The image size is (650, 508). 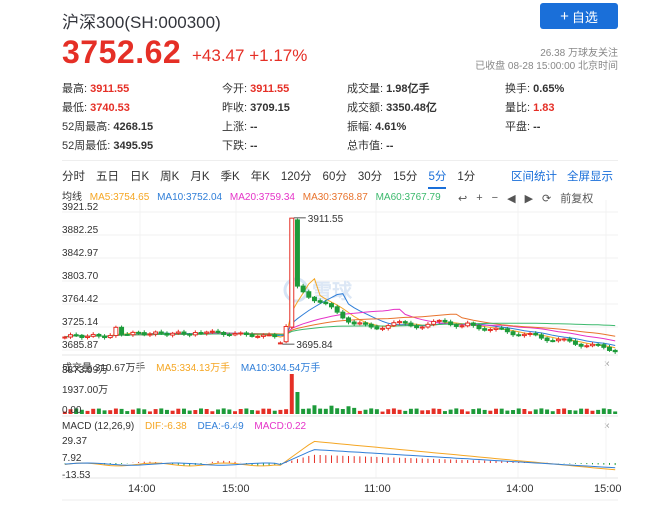 What do you see at coordinates (85, 370) in the screenshot?
I see `volume-axis-label: 3873.99万` at bounding box center [85, 370].